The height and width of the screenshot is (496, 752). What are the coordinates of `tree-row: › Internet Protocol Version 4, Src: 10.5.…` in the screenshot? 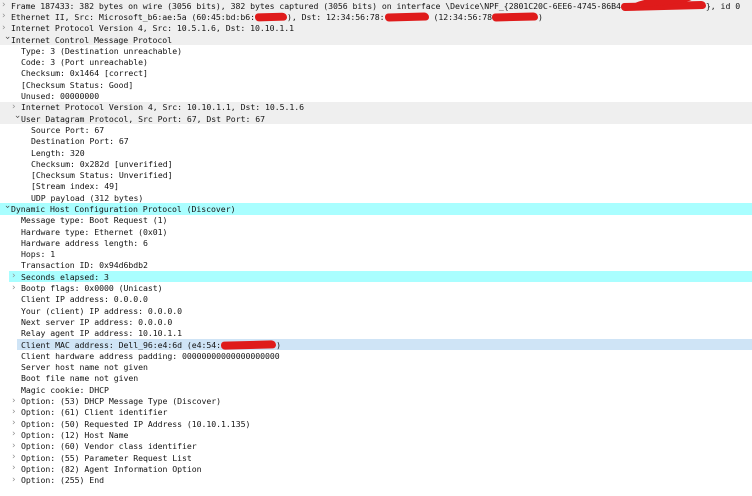 It's located at (376, 28).